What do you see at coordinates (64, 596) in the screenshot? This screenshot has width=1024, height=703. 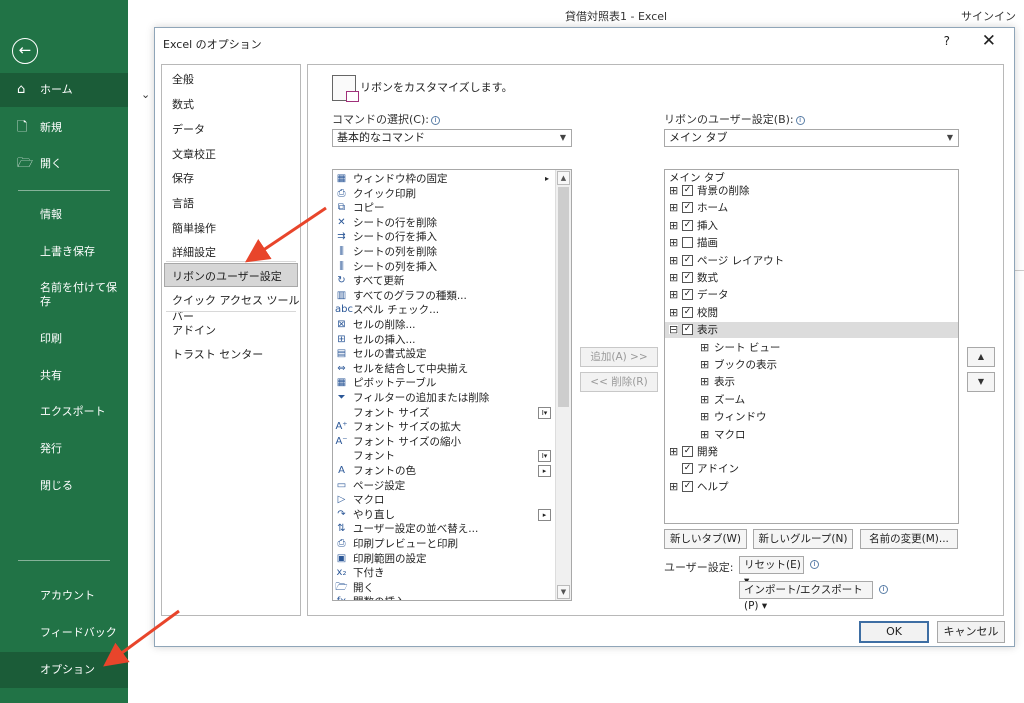 I see `sidebar-item-account: アカウント` at bounding box center [64, 596].